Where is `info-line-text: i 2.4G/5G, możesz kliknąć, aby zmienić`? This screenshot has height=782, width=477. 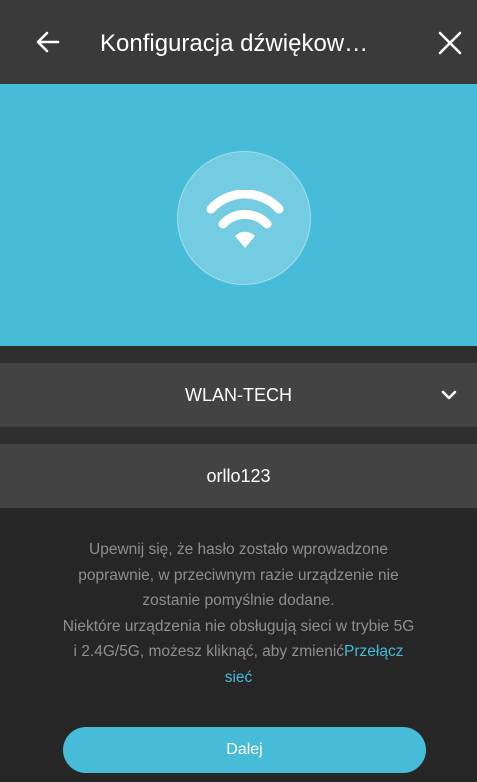 info-line-text: i 2.4G/5G, możesz kliknąć, aby zmienić is located at coordinates (209, 651).